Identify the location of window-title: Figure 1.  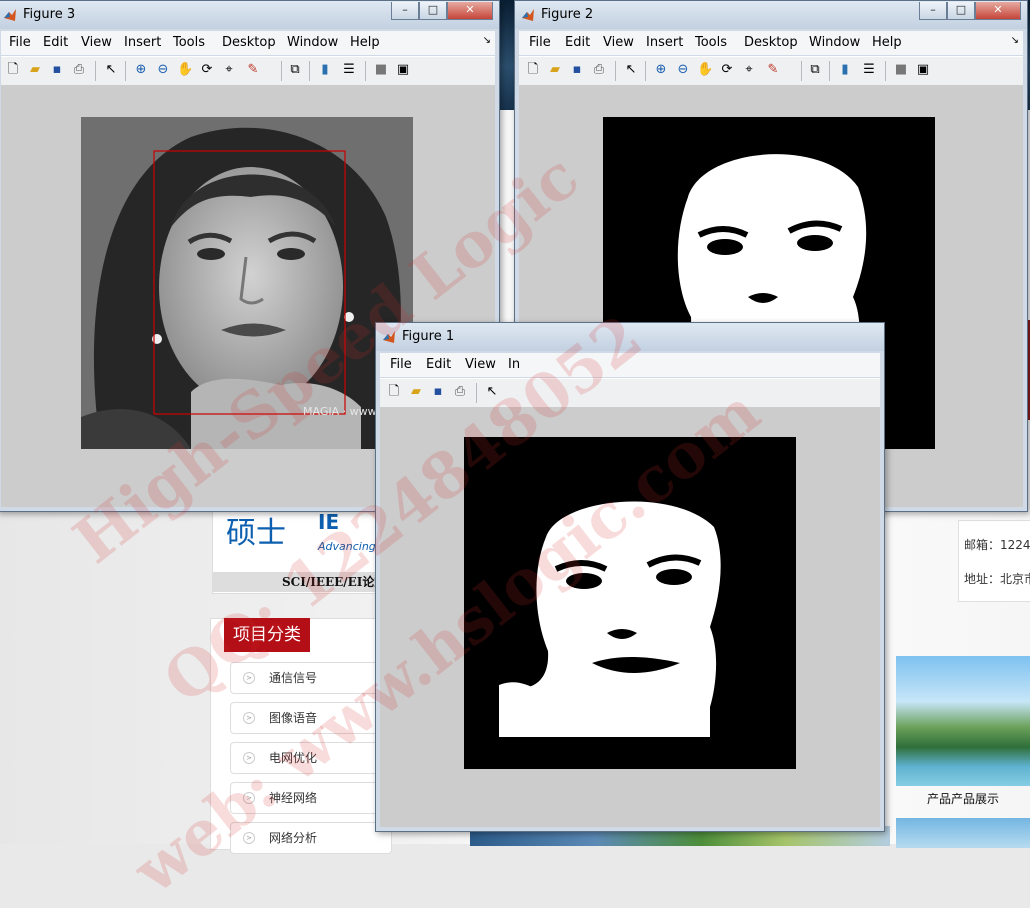
(428, 336).